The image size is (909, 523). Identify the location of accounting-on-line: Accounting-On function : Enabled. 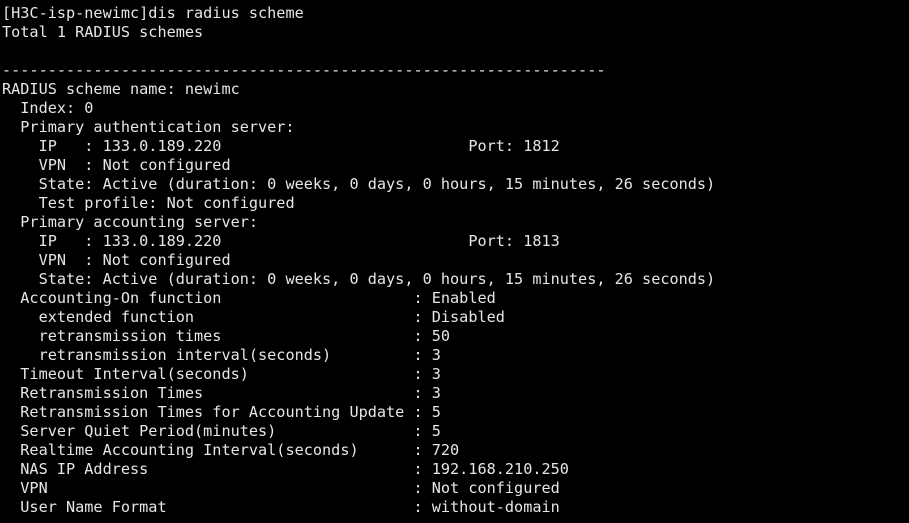
(249, 298).